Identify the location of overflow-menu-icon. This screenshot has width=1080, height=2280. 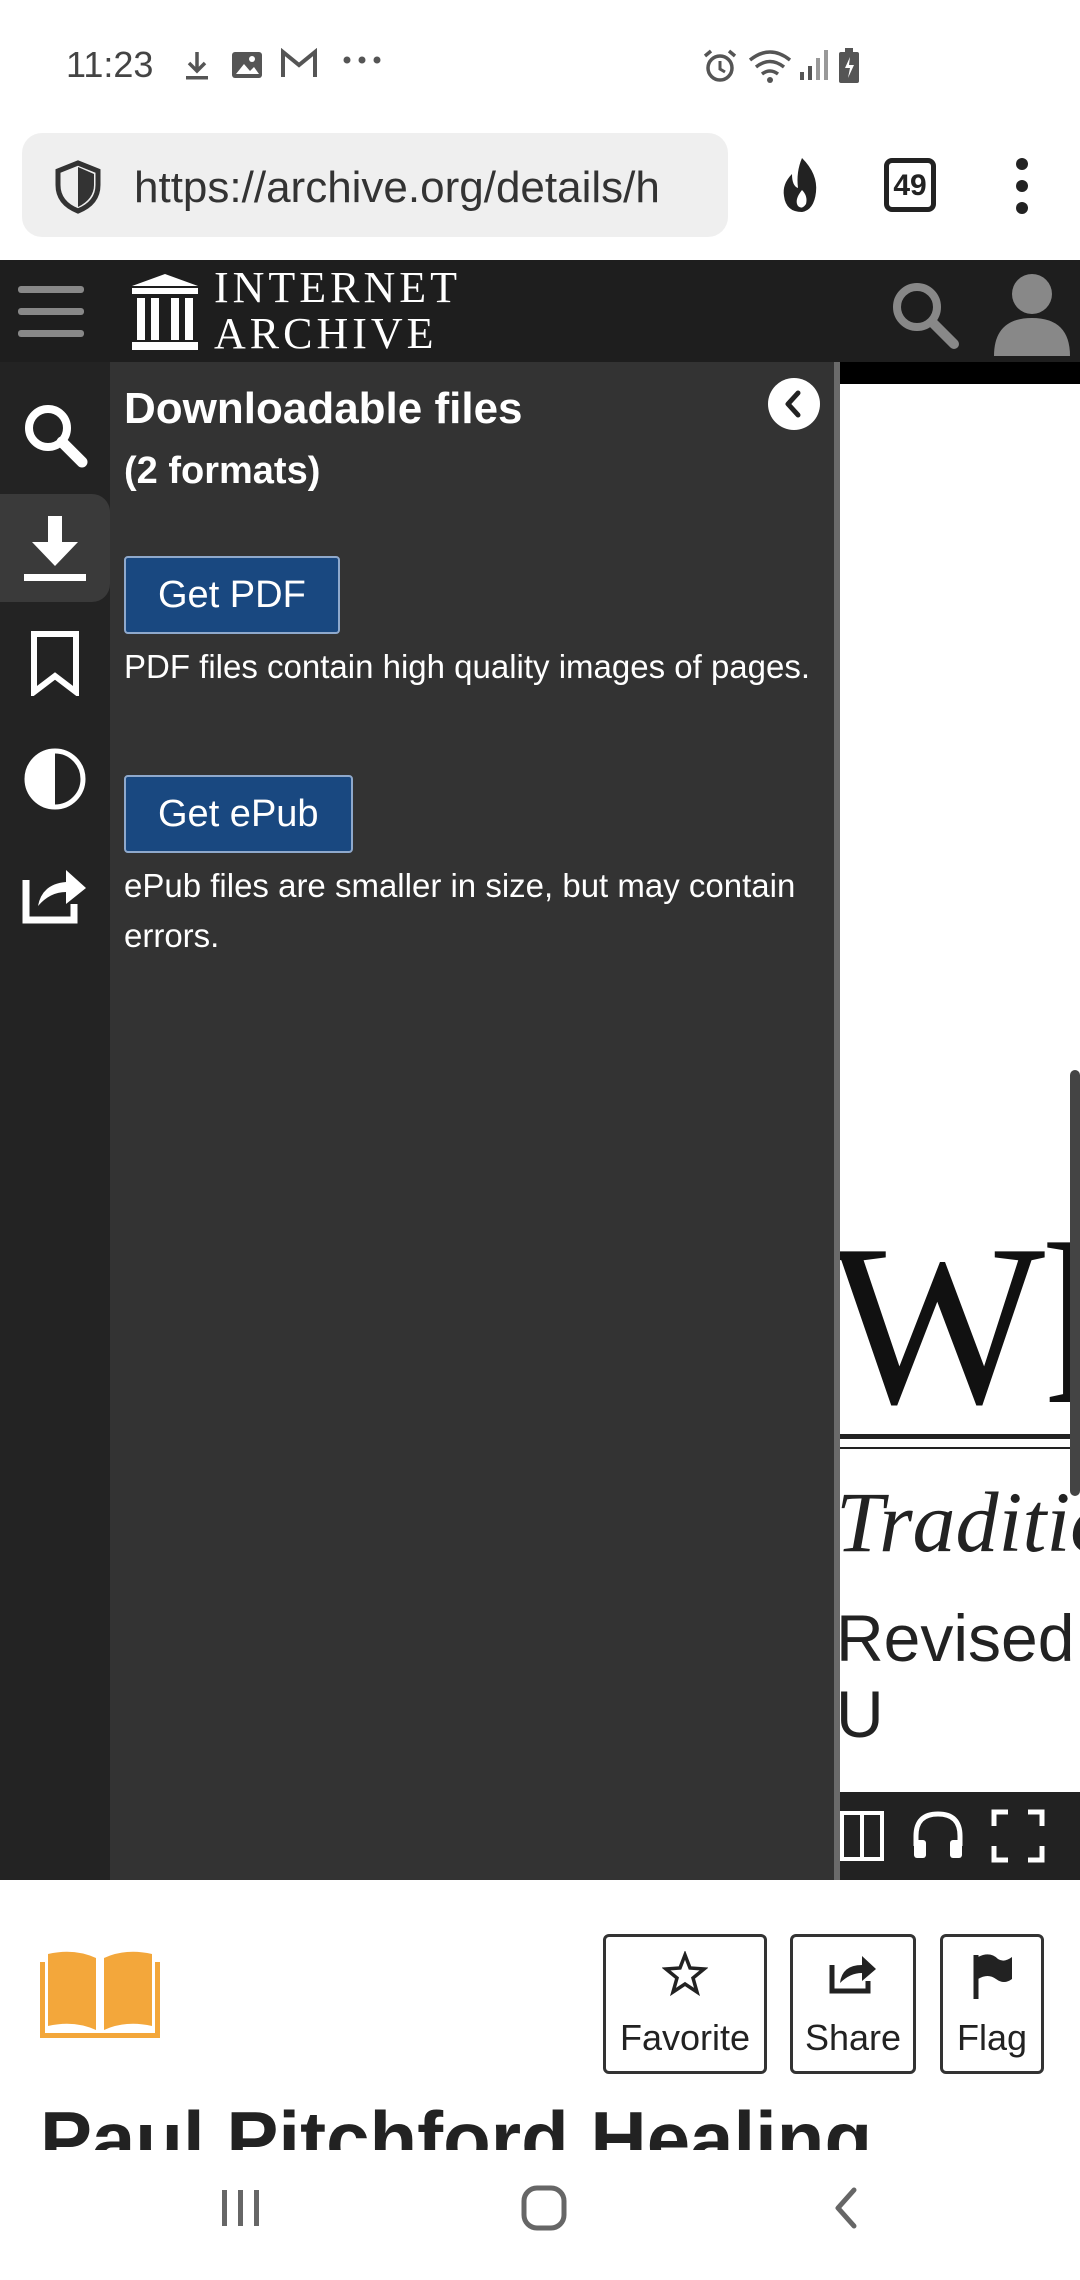
(1022, 186).